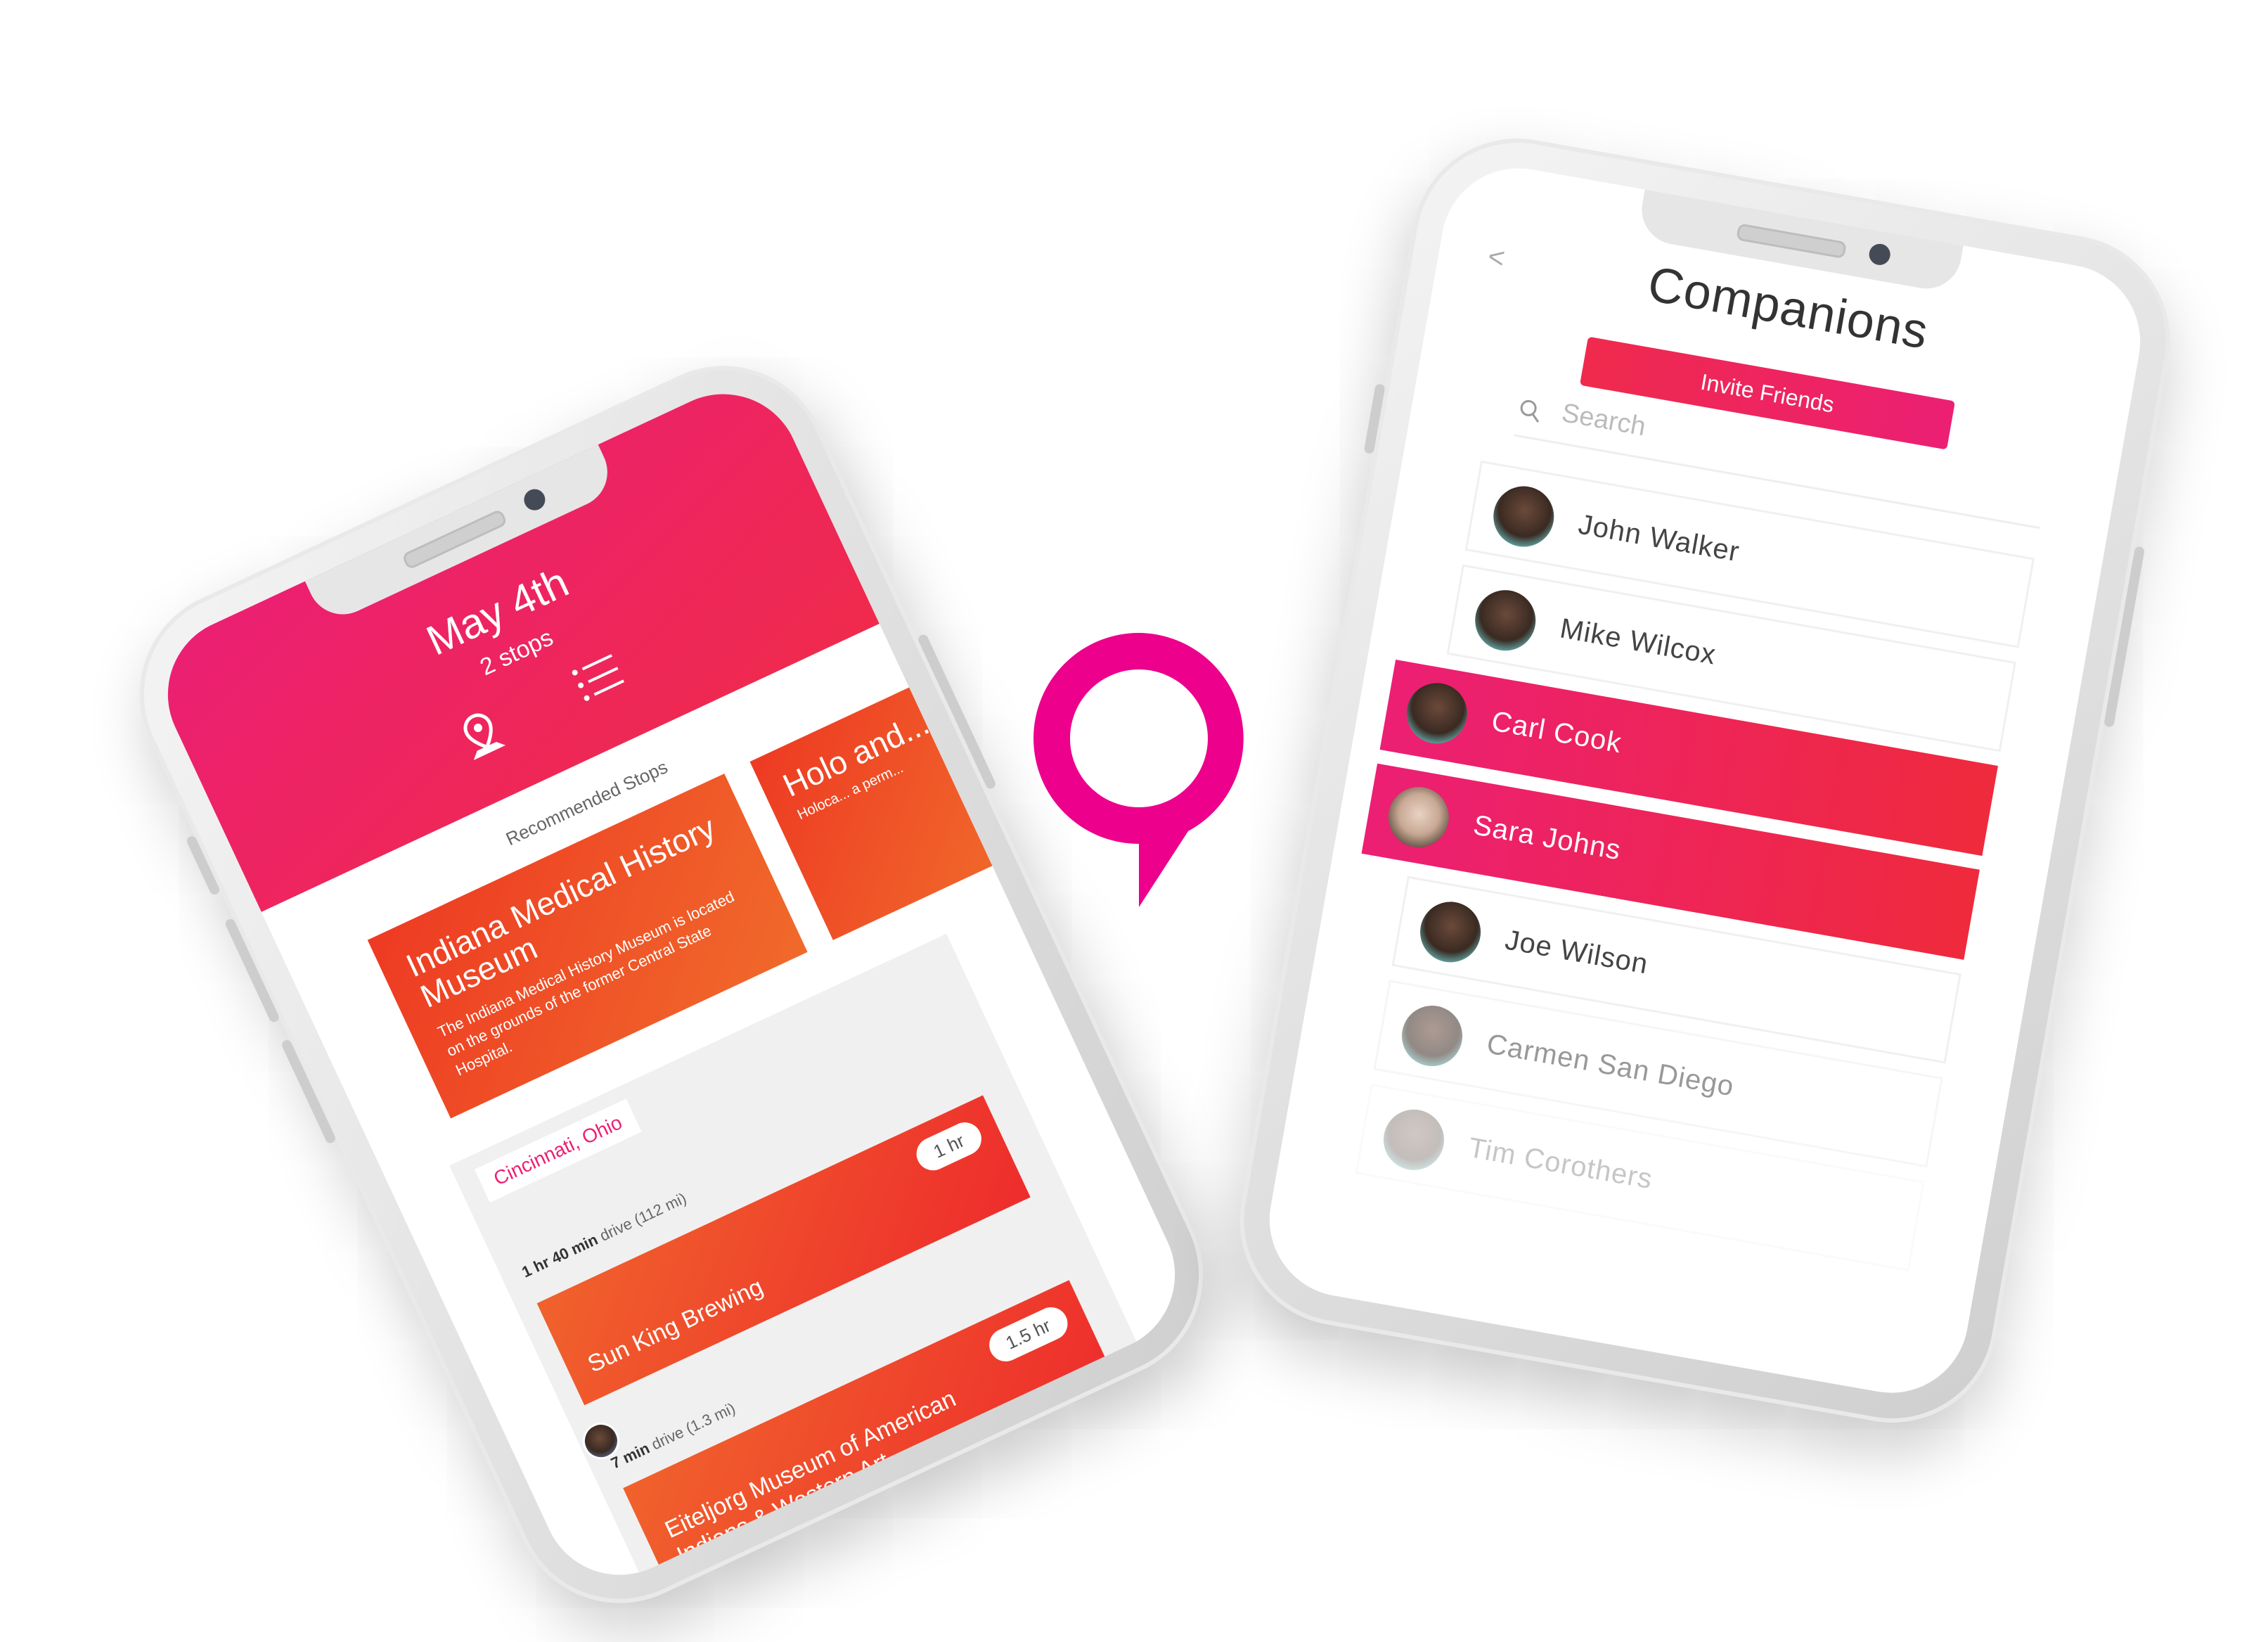  What do you see at coordinates (1556, 732) in the screenshot?
I see `companion-name: Carl Cook` at bounding box center [1556, 732].